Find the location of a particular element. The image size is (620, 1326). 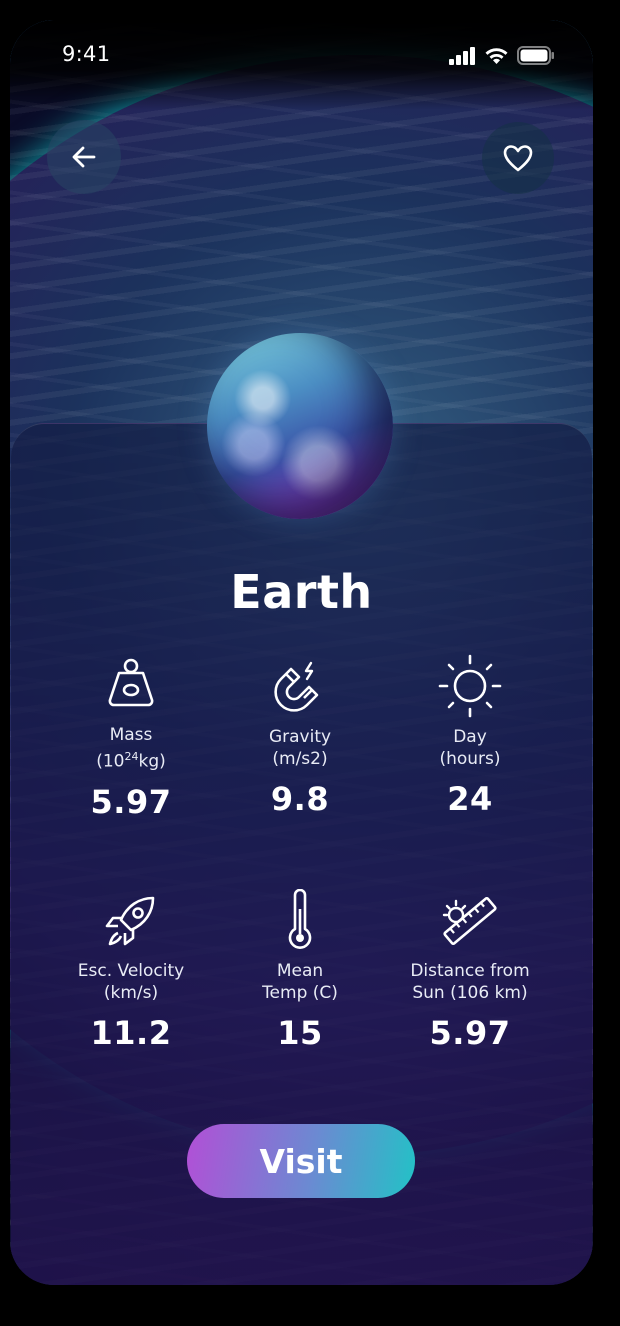

stat-escape-velocity: Esc. Velocity (km/s) 11.2 is located at coordinates (131, 970).